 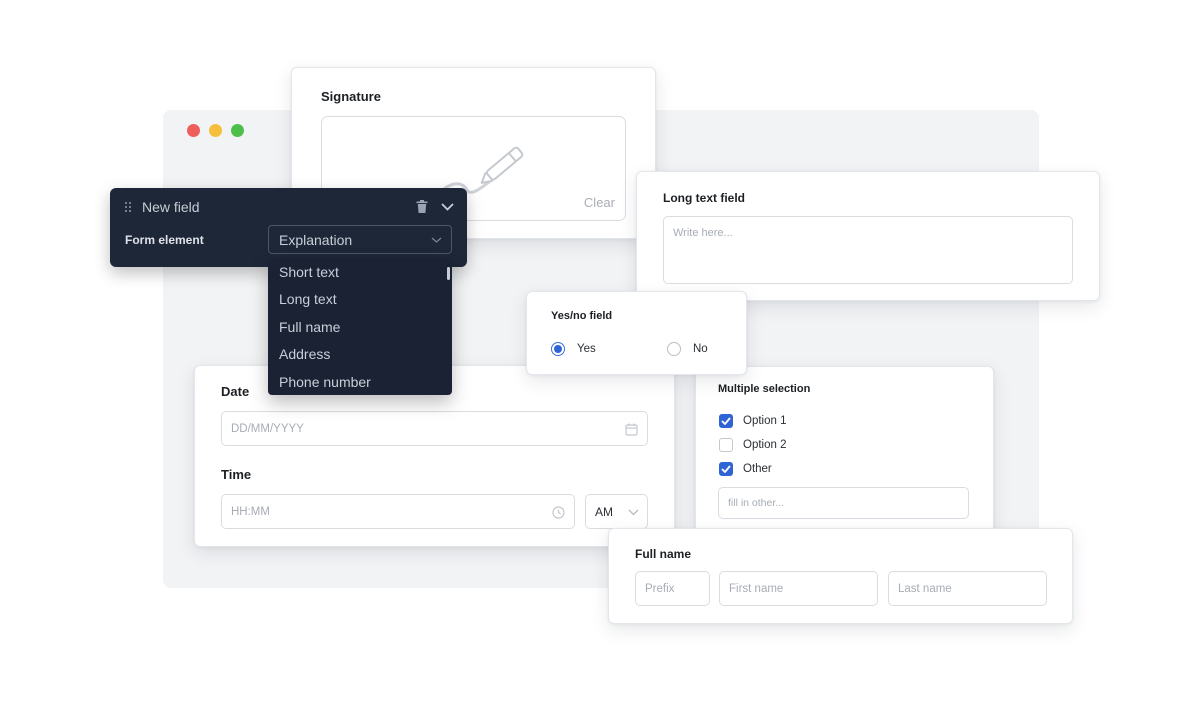 I want to click on drag-handle-icon, so click(x=128, y=207).